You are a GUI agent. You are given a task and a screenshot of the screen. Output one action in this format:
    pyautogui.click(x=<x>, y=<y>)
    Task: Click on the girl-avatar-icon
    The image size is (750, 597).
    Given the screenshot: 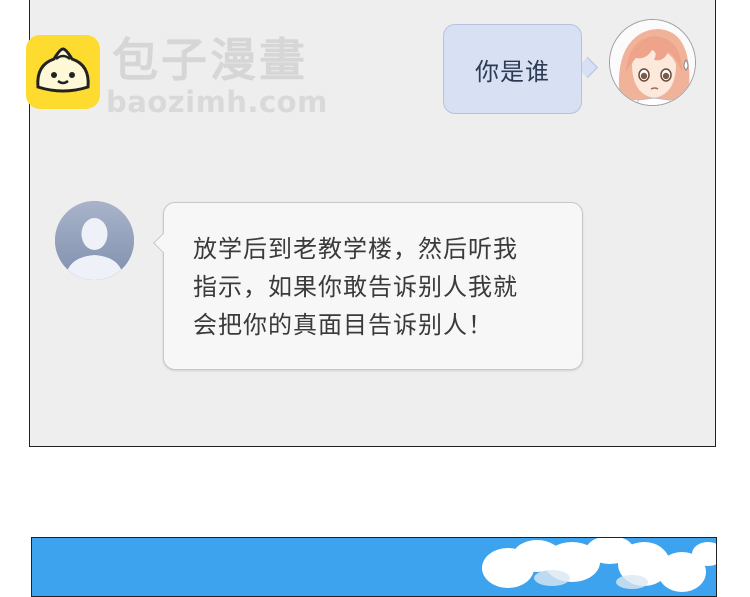 What is the action you would take?
    pyautogui.click(x=652, y=62)
    